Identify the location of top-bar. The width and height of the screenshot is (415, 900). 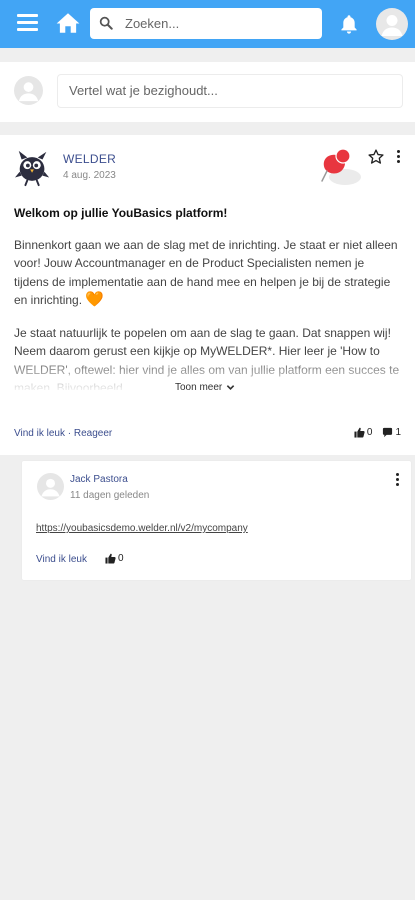
(207, 24).